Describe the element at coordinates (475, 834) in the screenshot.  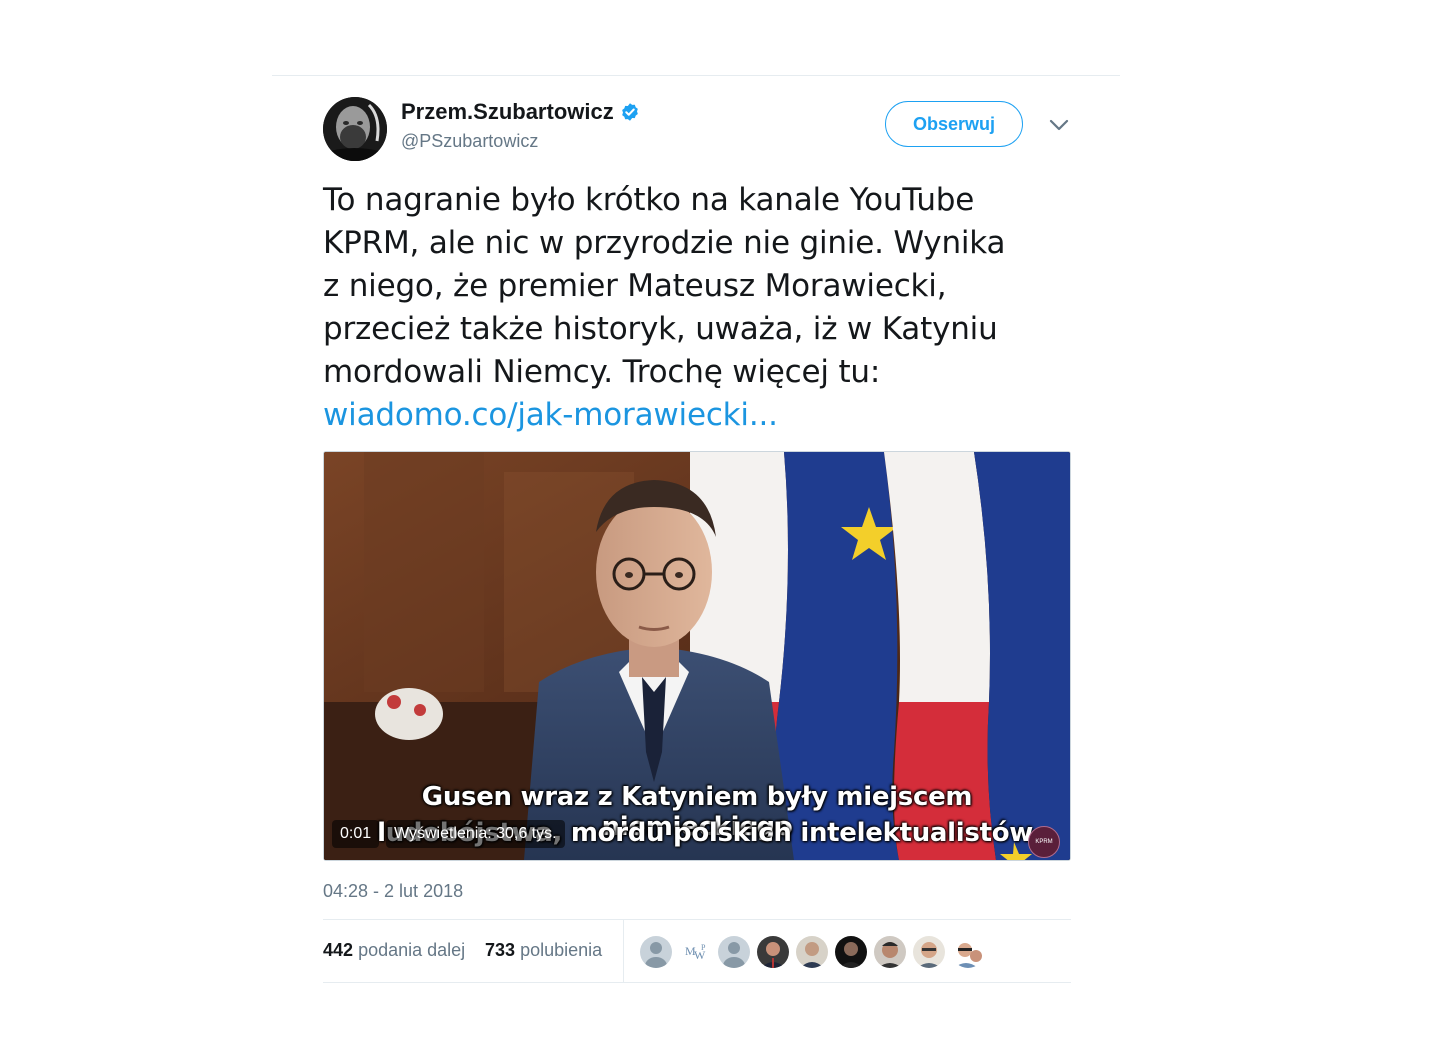
I see `video-view-count: Wyświetlenia: 30,6 tys.` at that location.